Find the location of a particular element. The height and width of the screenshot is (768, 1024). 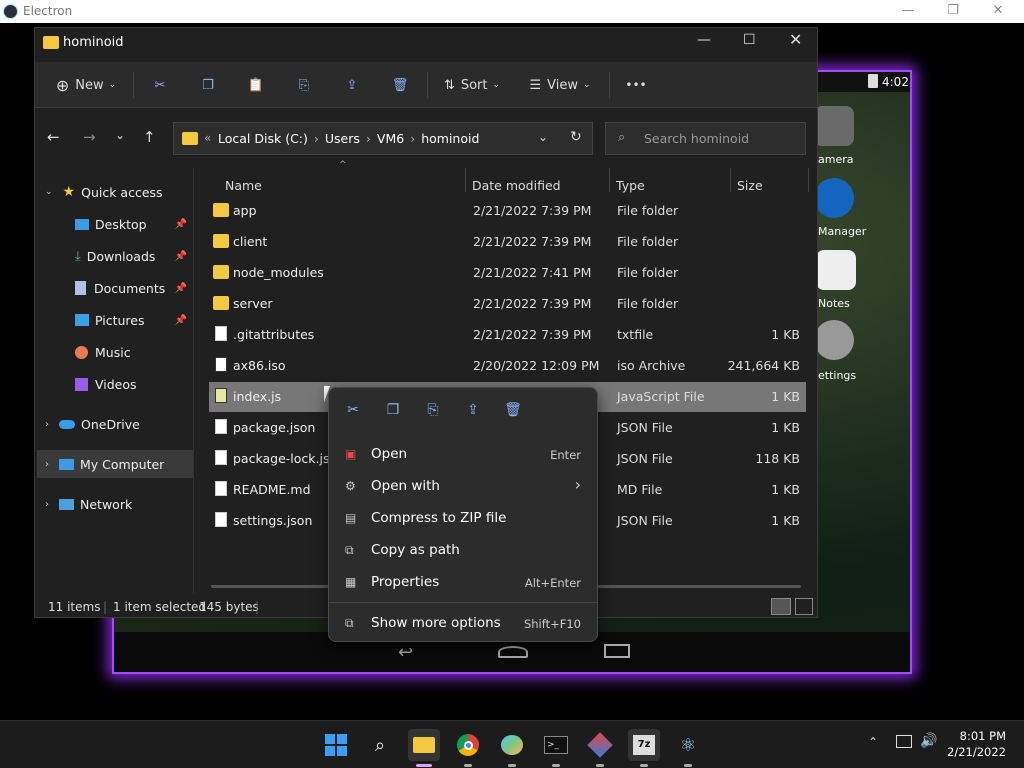

nav-item-desktop: Desktop 📌 is located at coordinates (113, 224).